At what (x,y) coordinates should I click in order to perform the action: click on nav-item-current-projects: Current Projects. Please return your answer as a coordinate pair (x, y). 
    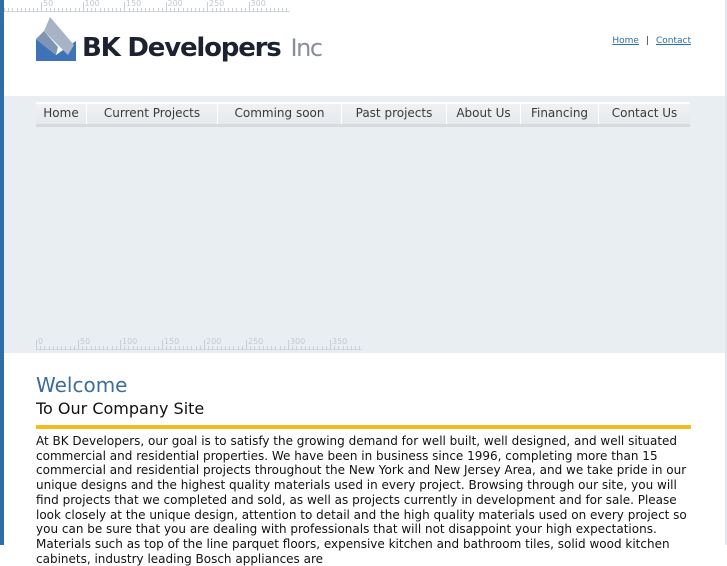
    Looking at the image, I should click on (152, 113).